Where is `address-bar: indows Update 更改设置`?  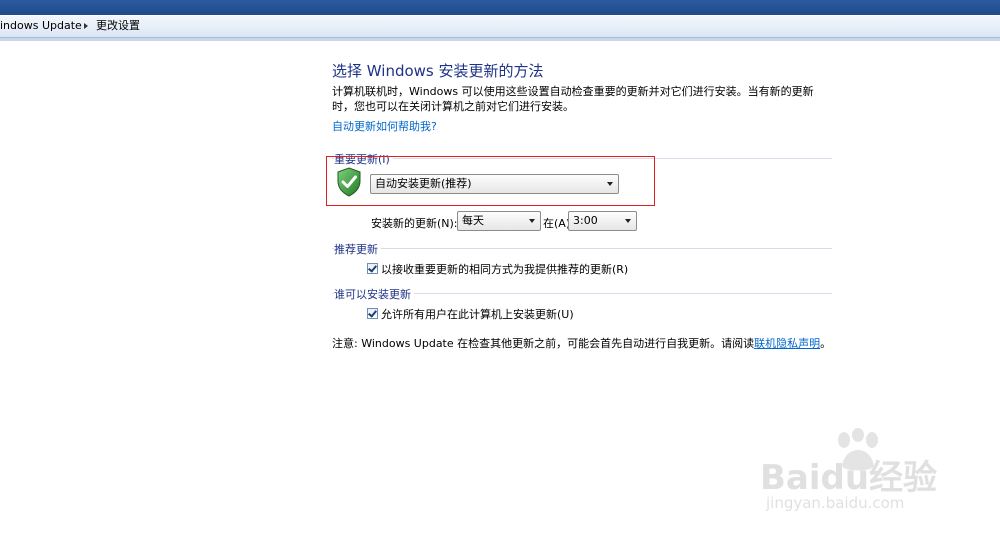 address-bar: indows Update 更改设置 is located at coordinates (500, 26).